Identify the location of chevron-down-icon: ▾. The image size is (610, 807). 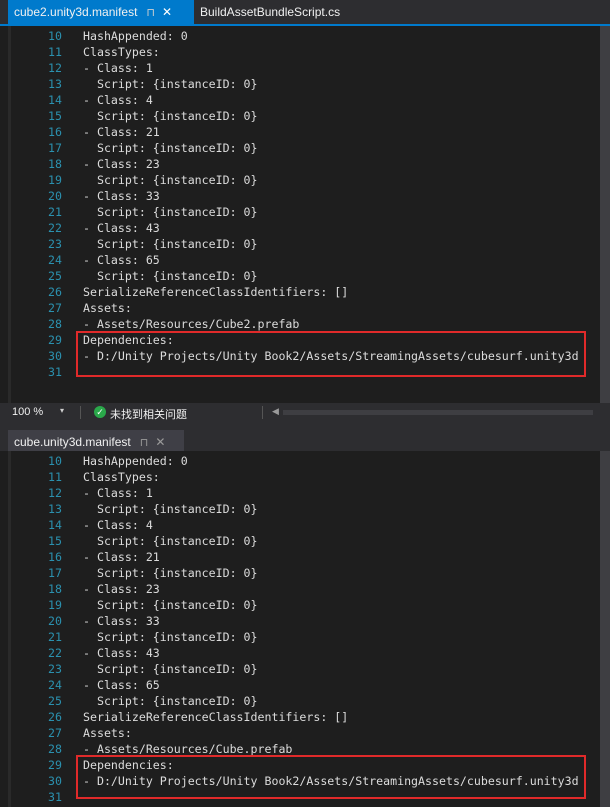
(62, 410).